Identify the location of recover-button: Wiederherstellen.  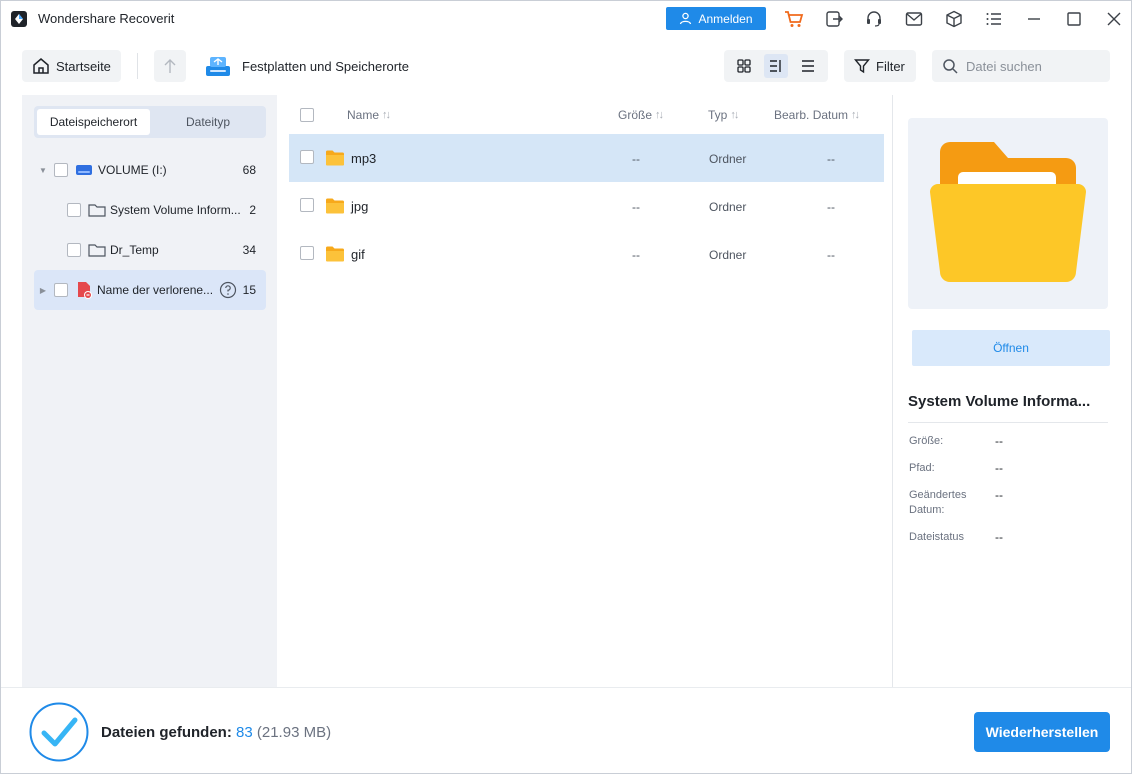
(1042, 732).